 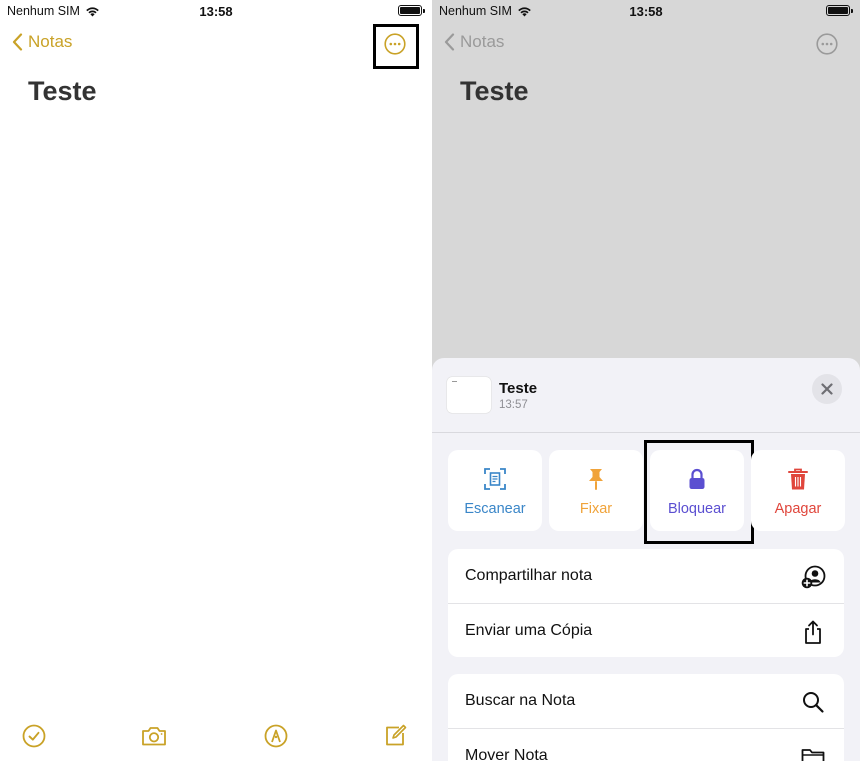 What do you see at coordinates (646, 744) in the screenshot?
I see `move-note-row: Mover Nota` at bounding box center [646, 744].